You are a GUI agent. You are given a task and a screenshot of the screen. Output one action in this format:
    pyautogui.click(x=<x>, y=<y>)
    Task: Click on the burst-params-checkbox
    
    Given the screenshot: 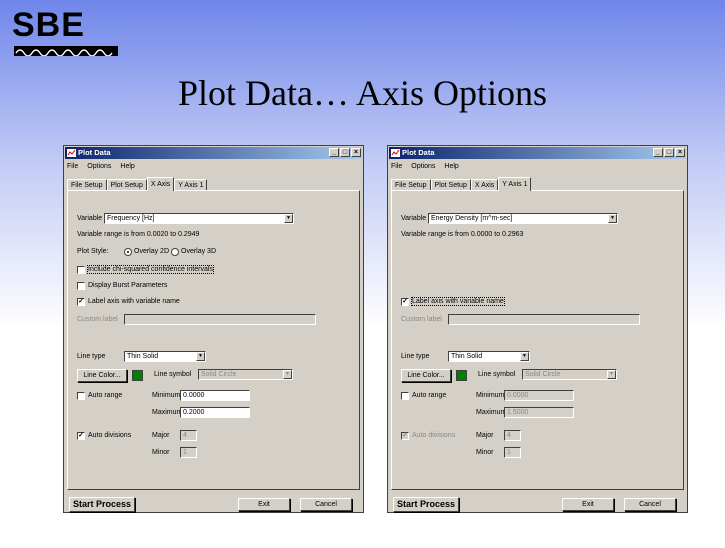 What is the action you would take?
    pyautogui.click(x=81, y=286)
    